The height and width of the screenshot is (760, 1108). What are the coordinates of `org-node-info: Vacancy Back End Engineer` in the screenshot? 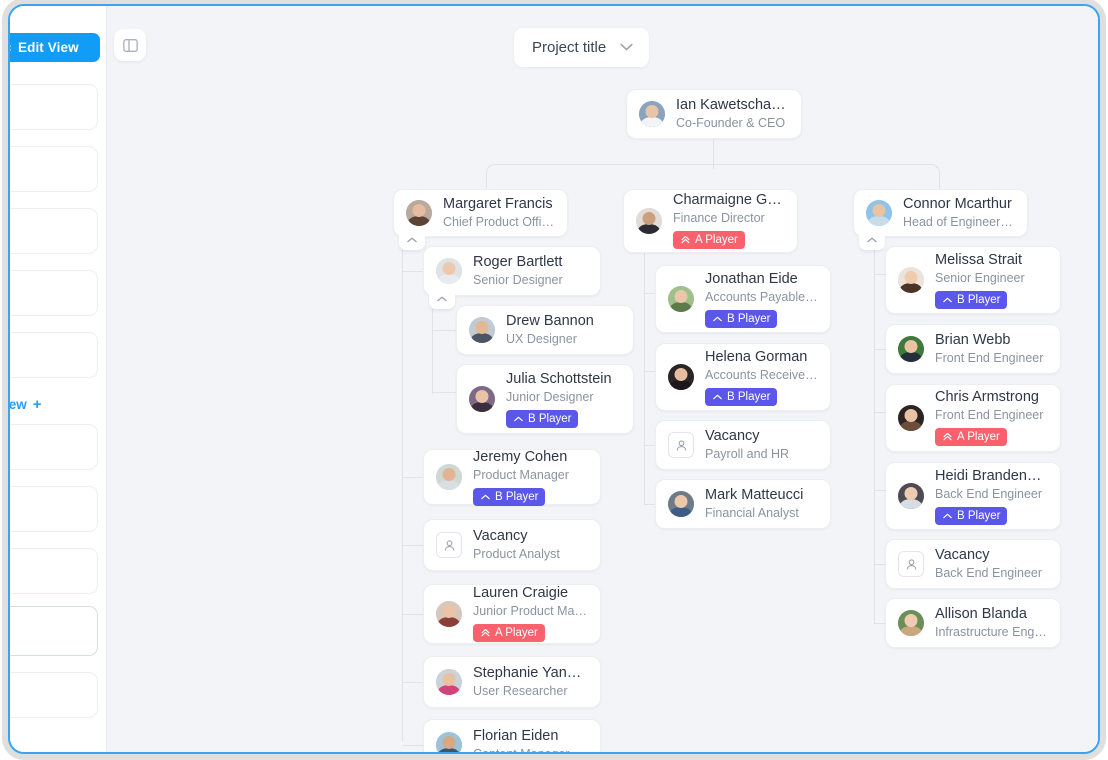 It's located at (991, 564).